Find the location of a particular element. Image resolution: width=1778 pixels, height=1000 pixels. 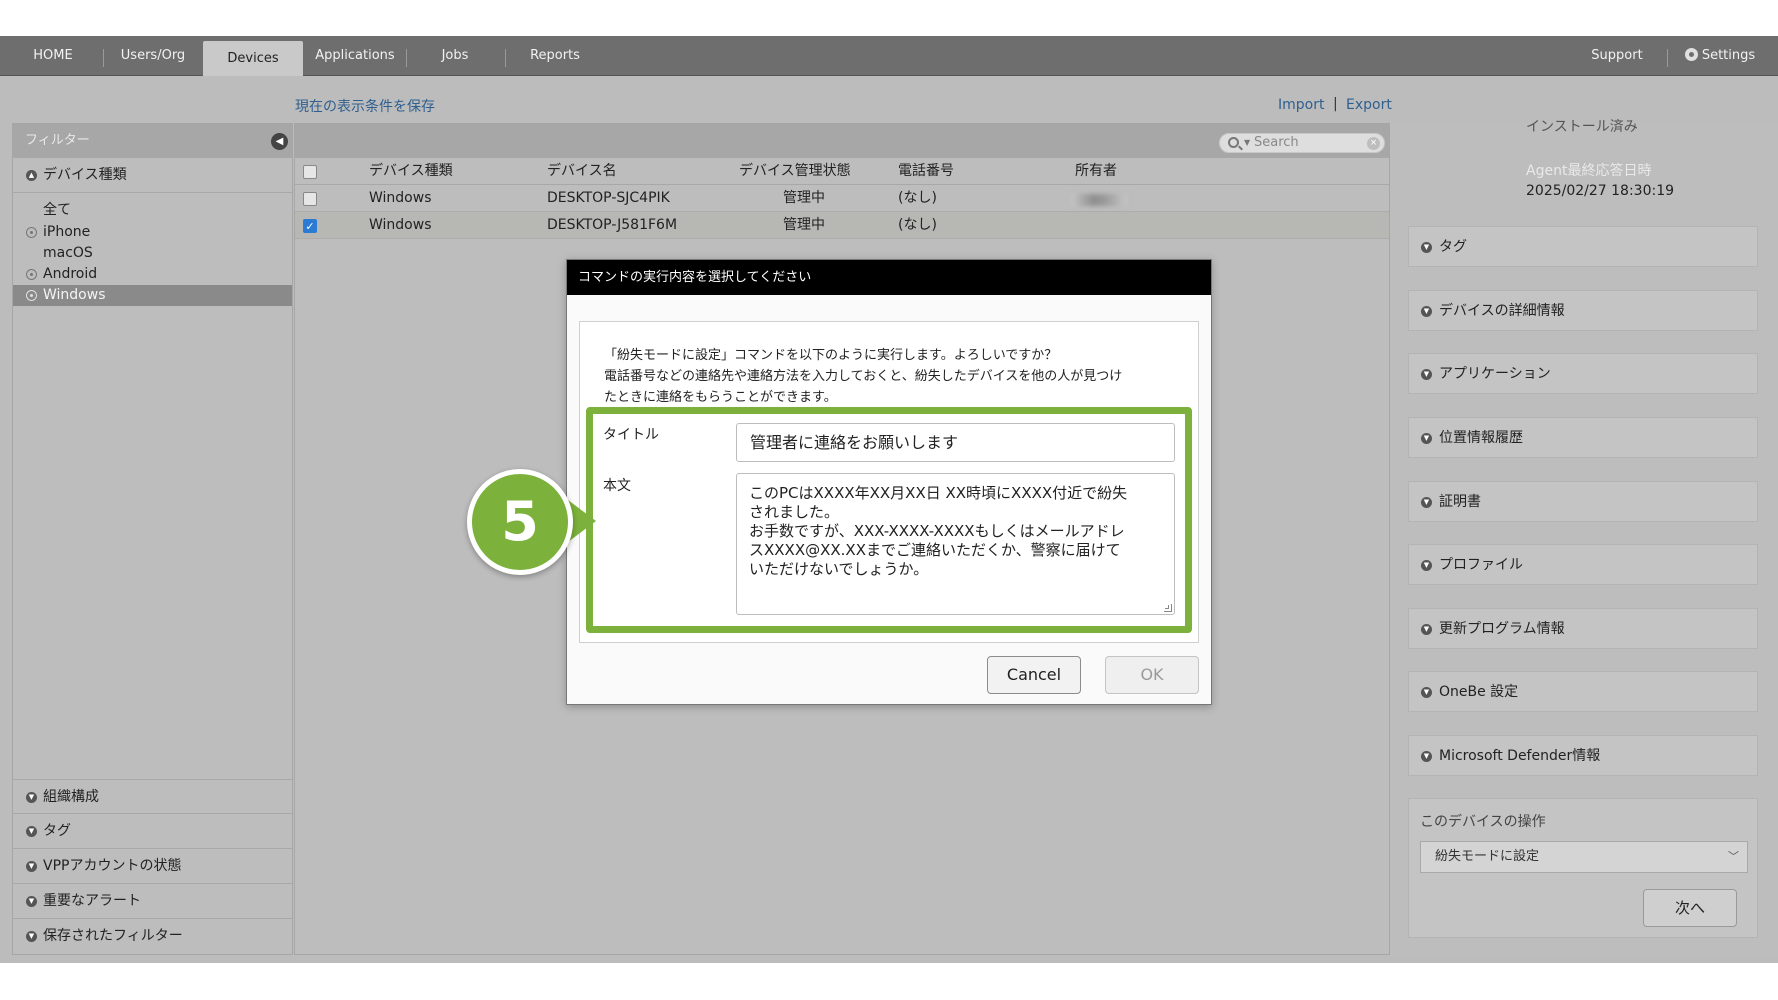

table-row: ✓ Windows DESKTOP-J581F6M 管理中 (なし) is located at coordinates (842, 225).